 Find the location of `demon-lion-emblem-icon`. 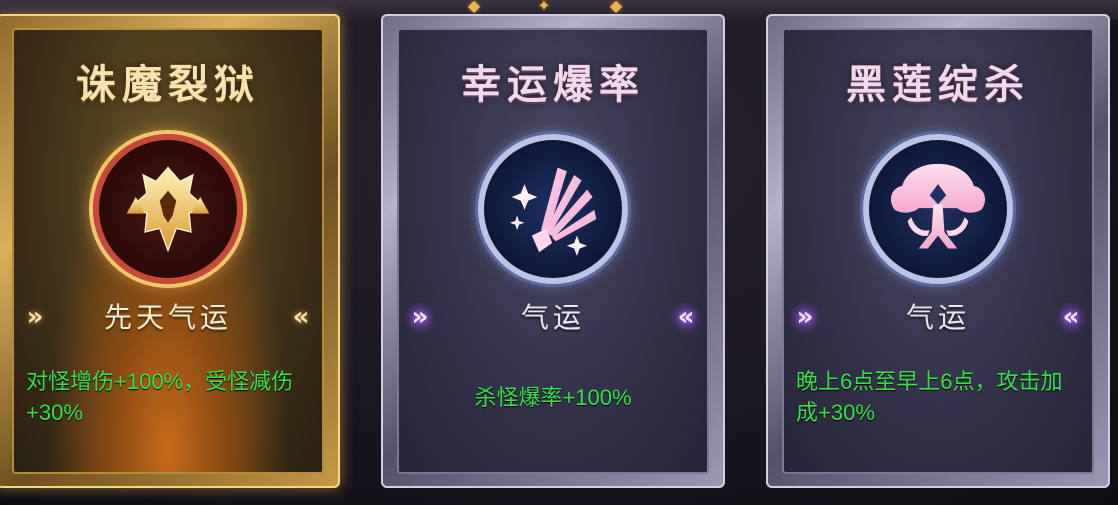

demon-lion-emblem-icon is located at coordinates (168, 209).